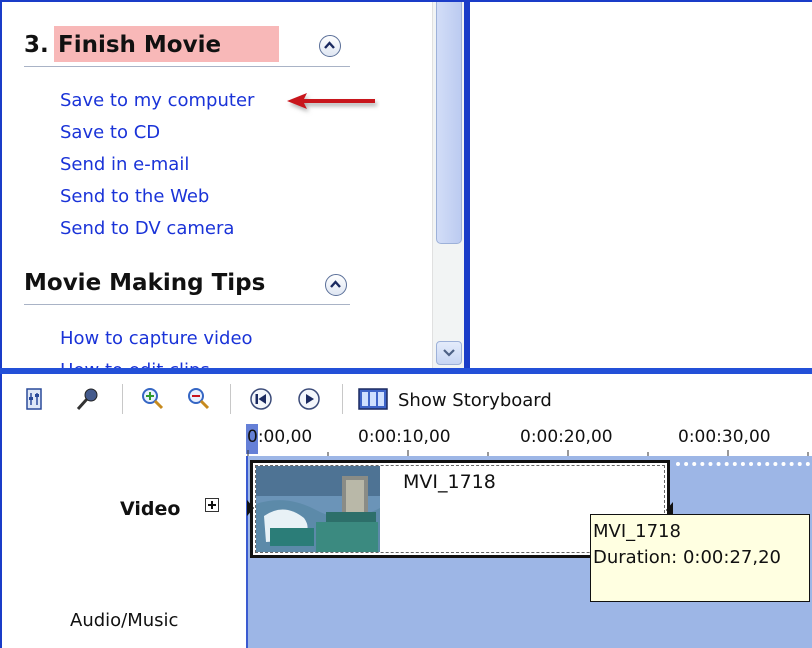 The image size is (812, 648). Describe the element at coordinates (566, 437) in the screenshot. I see `ruler-tick-label: 0:00:20,00` at that location.